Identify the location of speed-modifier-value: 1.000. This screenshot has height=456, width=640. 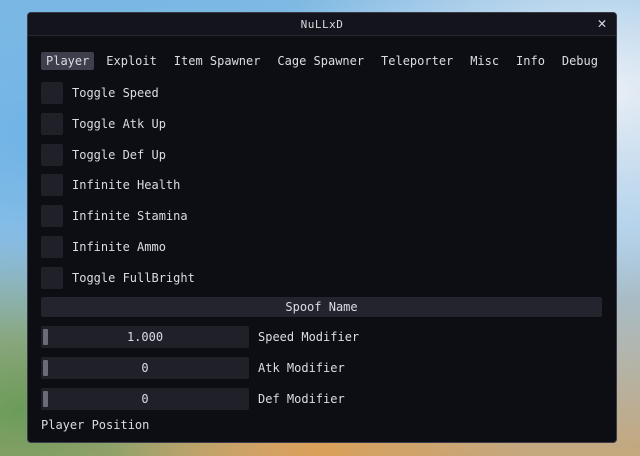
(145, 337).